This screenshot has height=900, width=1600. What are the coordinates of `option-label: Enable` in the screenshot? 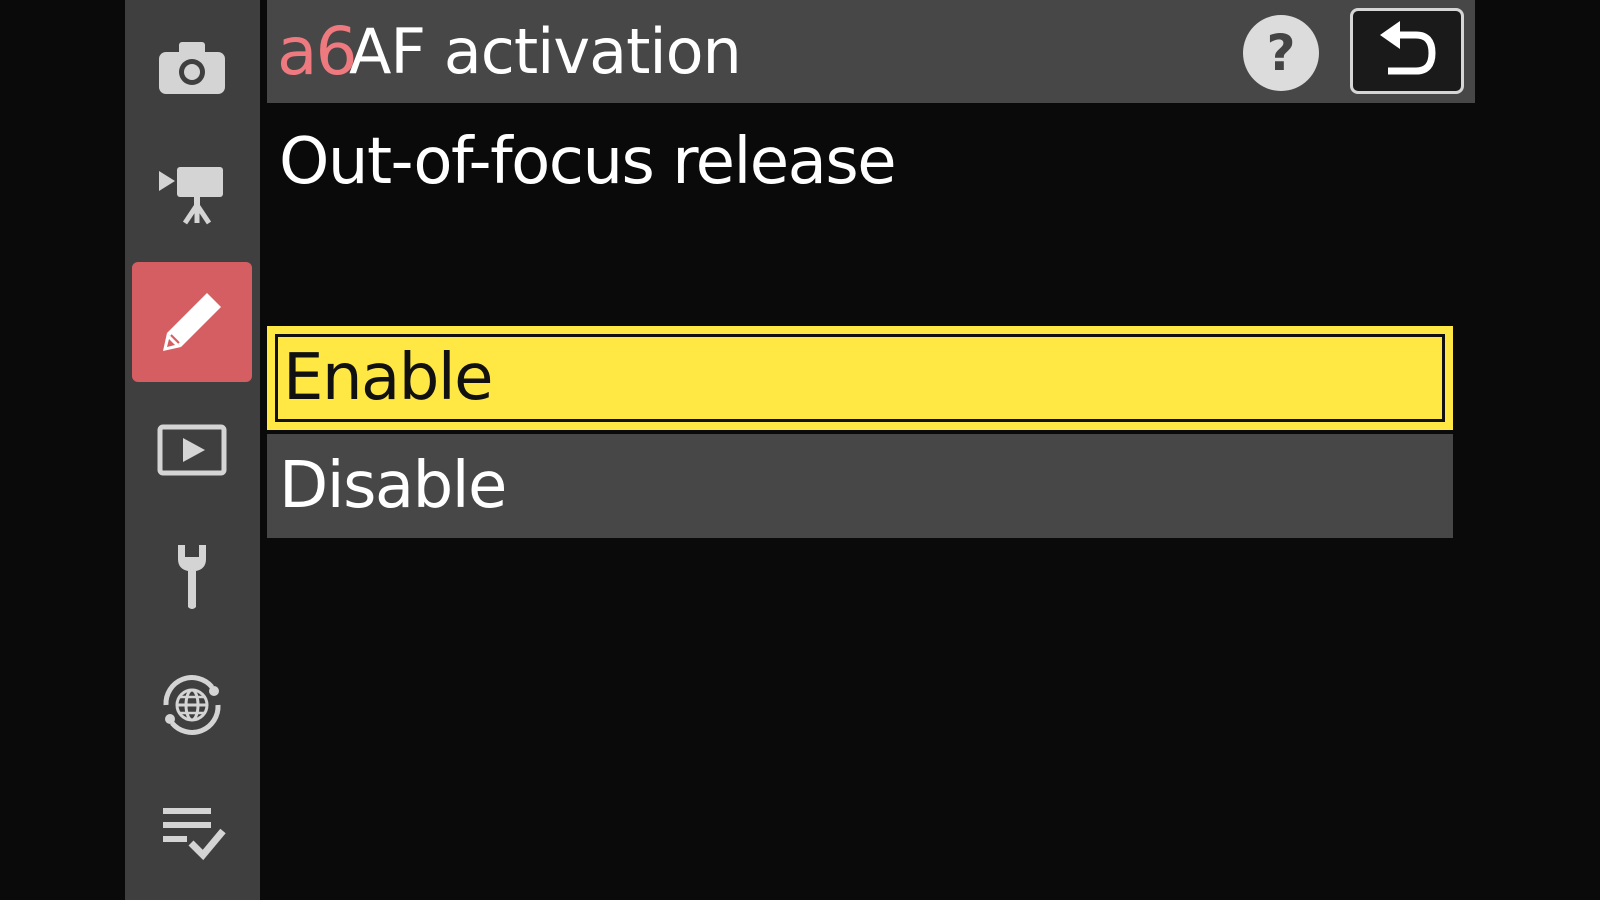 It's located at (388, 378).